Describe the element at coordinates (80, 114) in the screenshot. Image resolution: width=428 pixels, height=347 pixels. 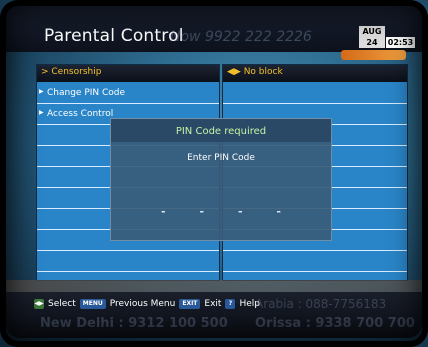
I see `menu-item-label: Access Control` at that location.